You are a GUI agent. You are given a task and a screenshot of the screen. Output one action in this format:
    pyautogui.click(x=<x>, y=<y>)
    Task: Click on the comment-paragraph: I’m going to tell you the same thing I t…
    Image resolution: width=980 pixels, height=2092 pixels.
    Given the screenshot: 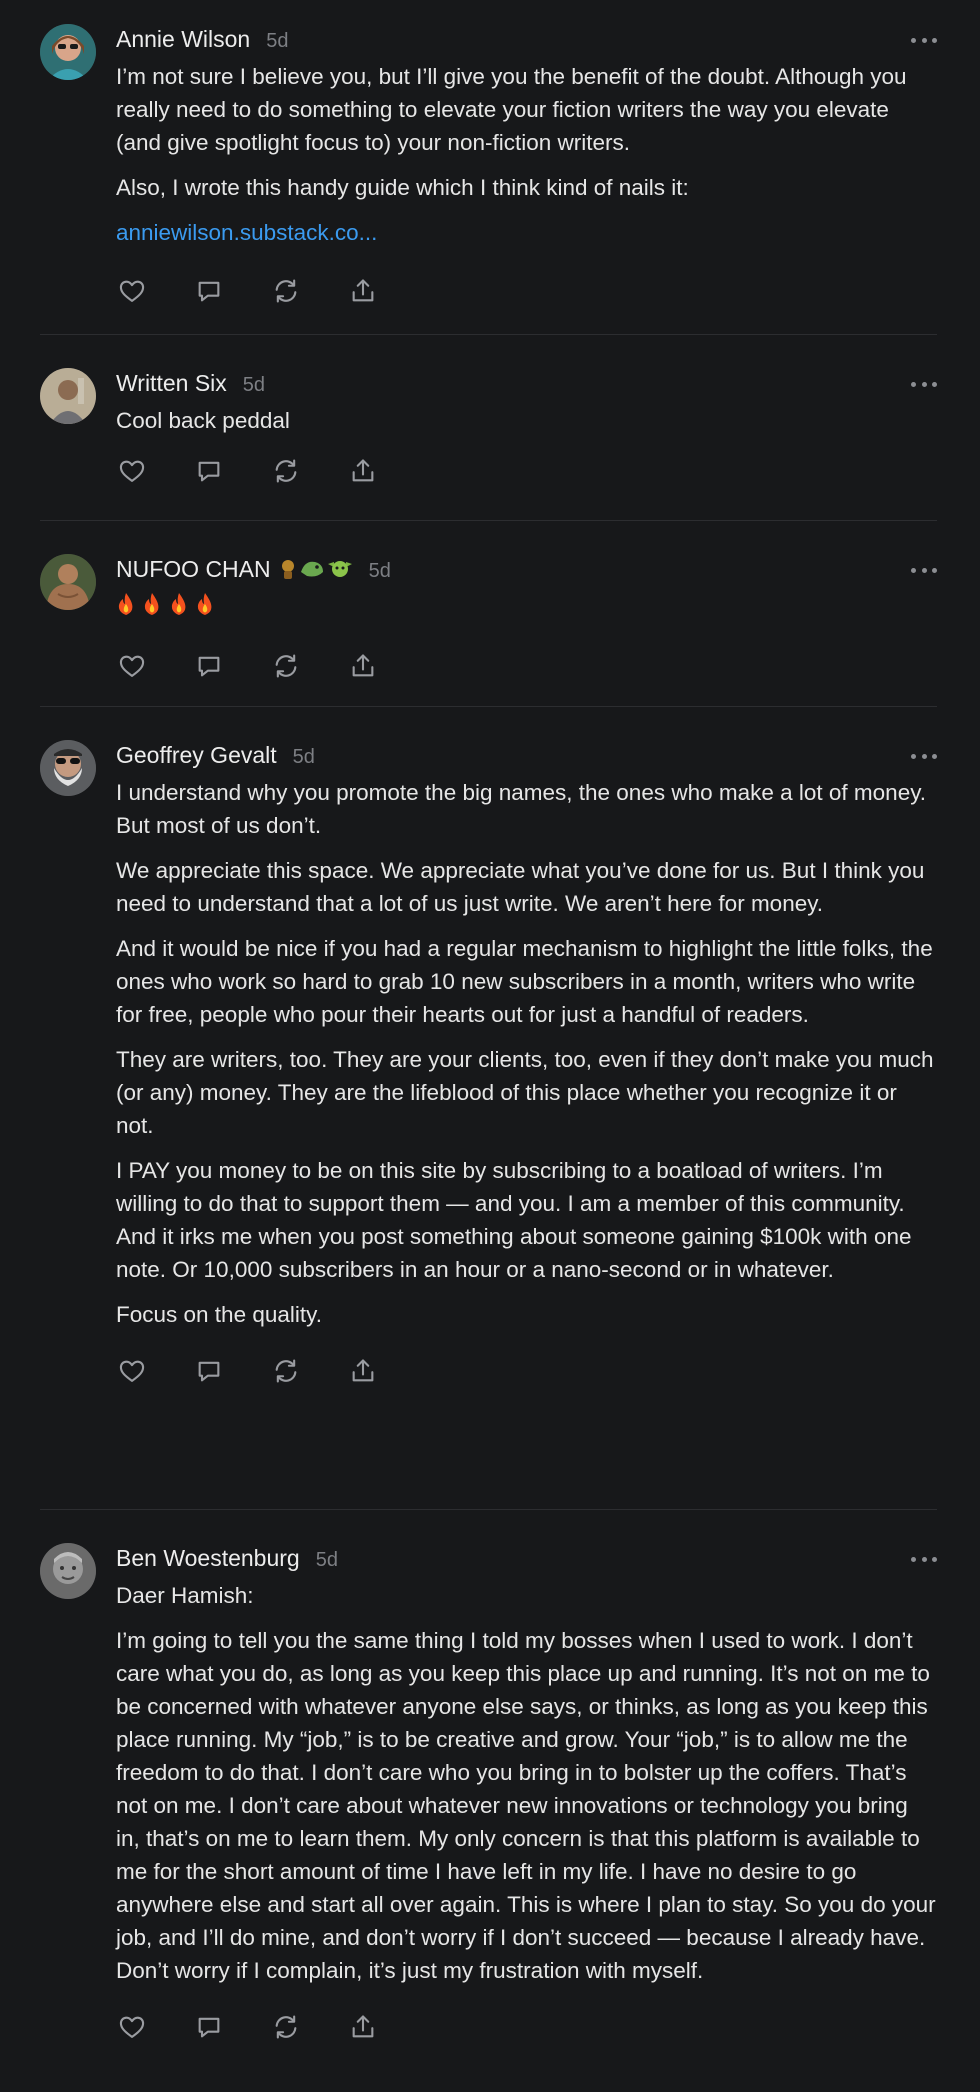 What is the action you would take?
    pyautogui.click(x=526, y=1805)
    